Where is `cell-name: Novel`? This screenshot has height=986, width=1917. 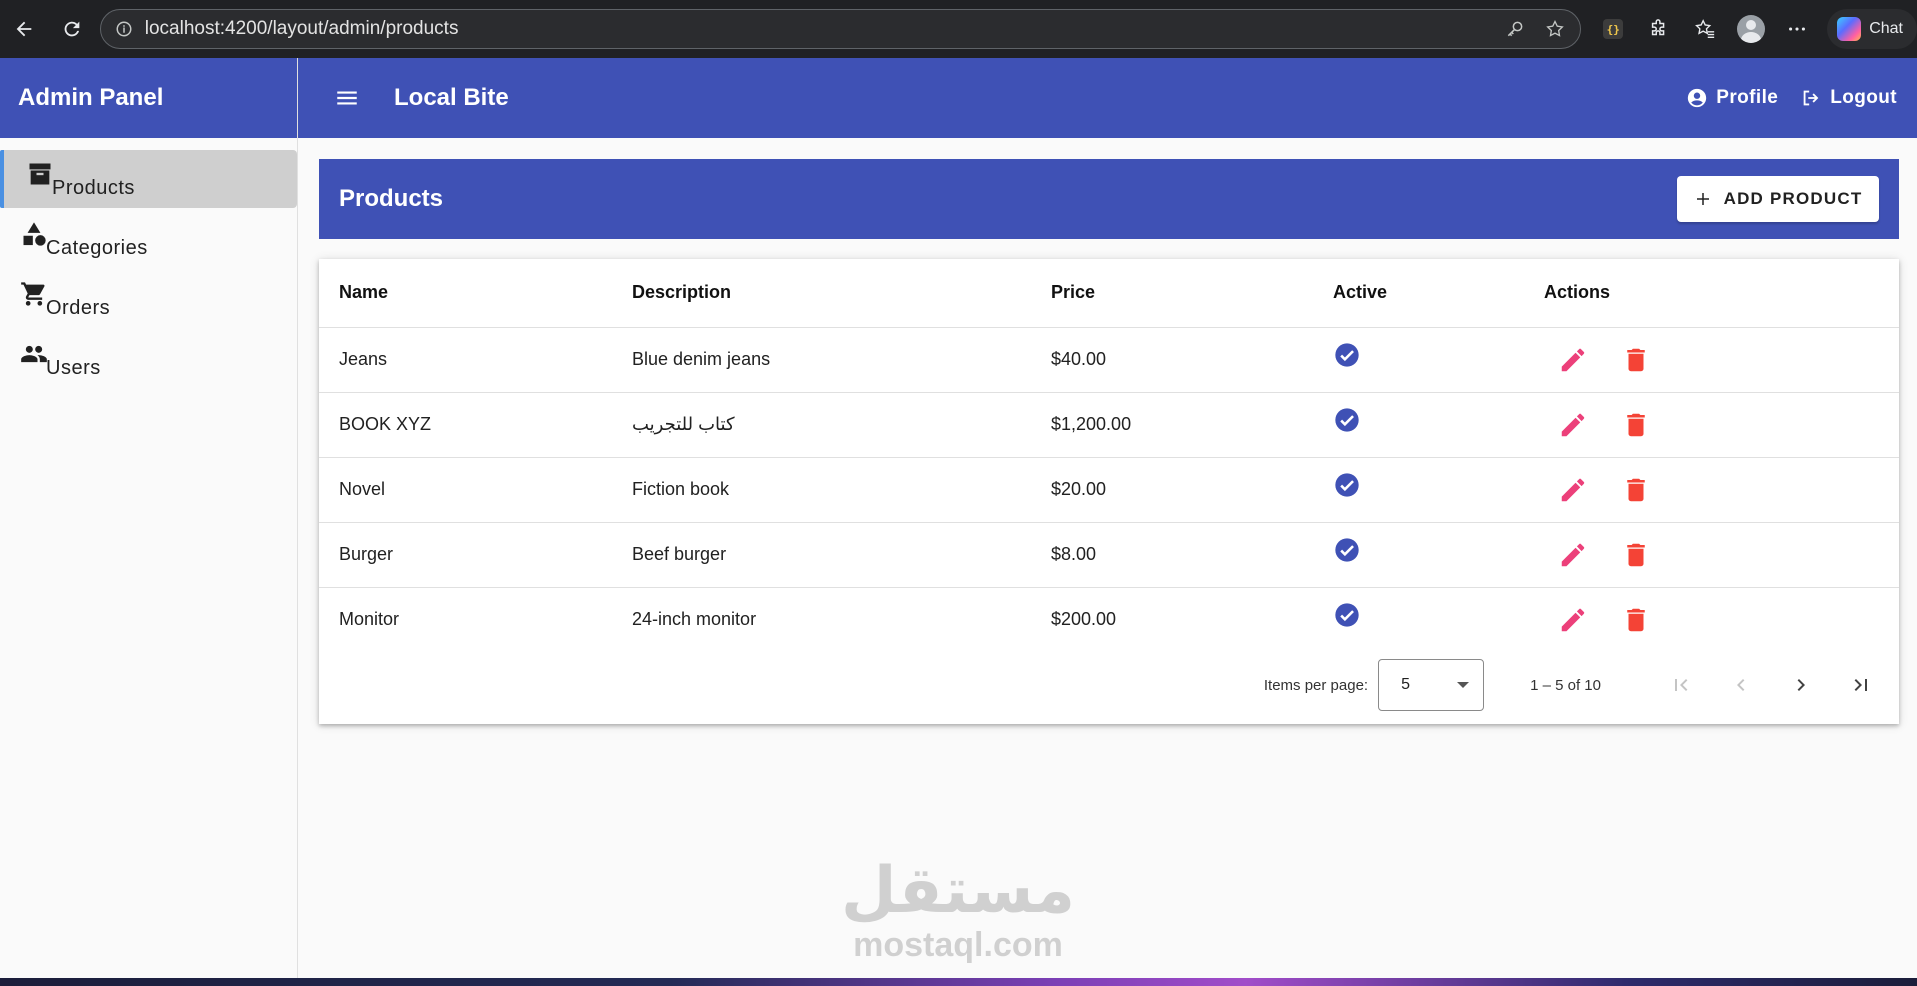 cell-name: Novel is located at coordinates (465, 490).